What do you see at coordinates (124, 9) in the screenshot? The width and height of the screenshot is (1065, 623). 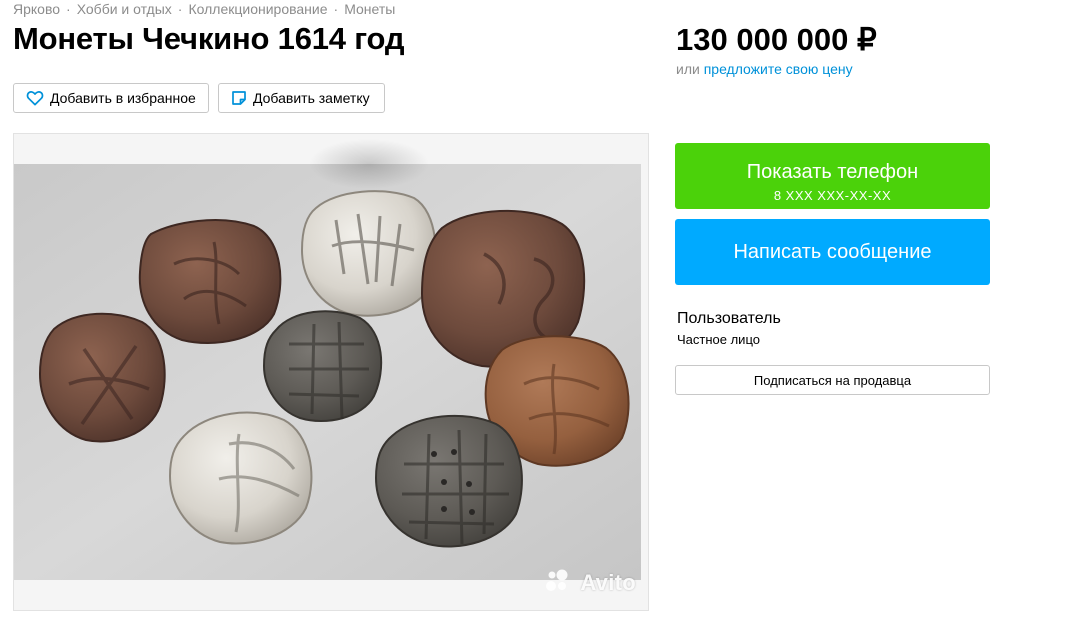 I see `breadcrumb-item-hobby: Хобби и отдых` at bounding box center [124, 9].